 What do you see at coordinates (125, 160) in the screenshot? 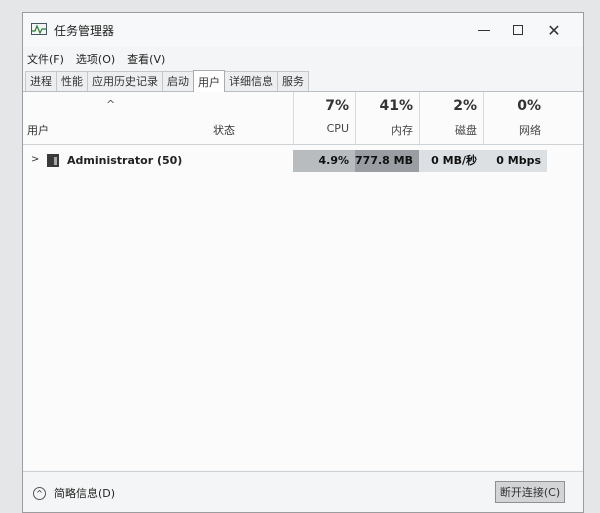
I see `user-name: Administrator (50)` at bounding box center [125, 160].